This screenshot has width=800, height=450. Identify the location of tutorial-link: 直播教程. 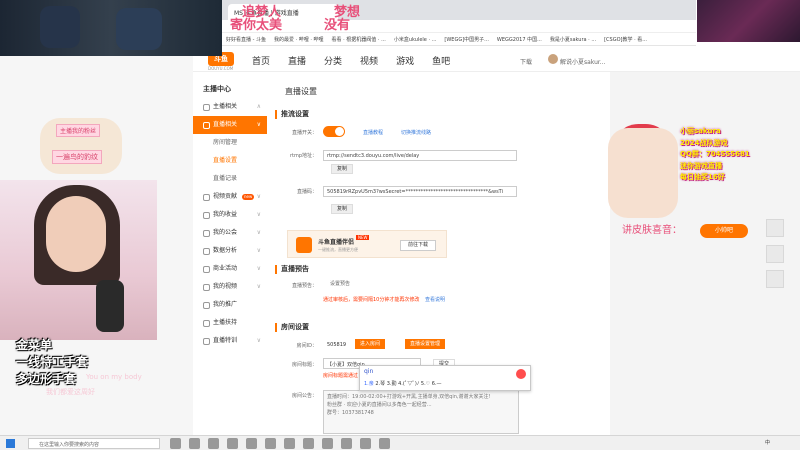
(373, 132).